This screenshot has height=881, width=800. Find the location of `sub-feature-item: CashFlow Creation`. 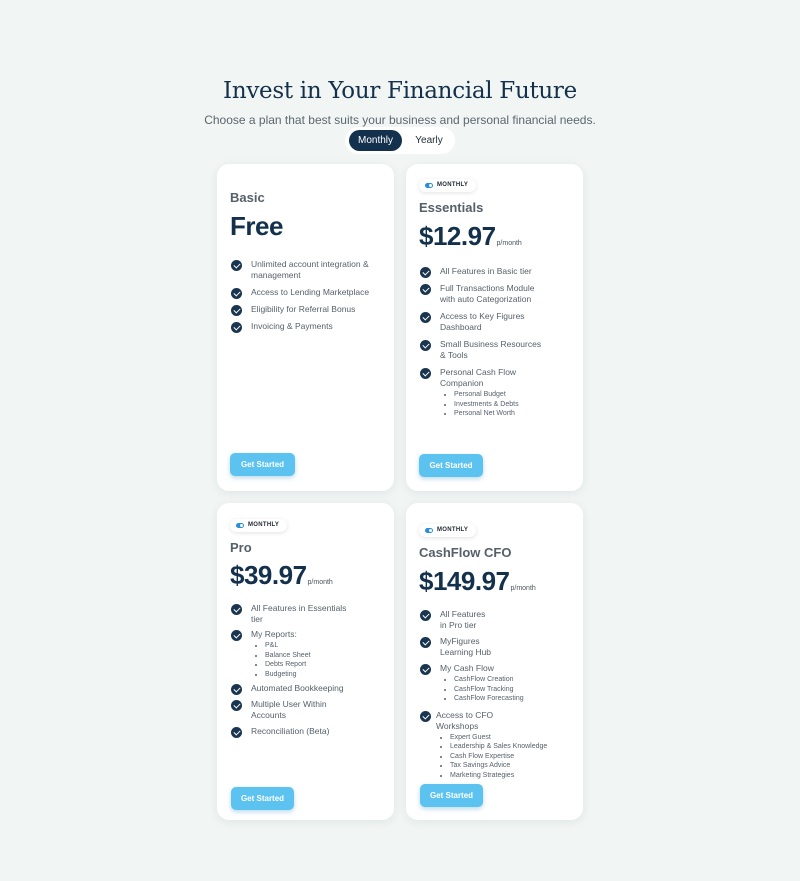

sub-feature-item: CashFlow Creation is located at coordinates (513, 680).